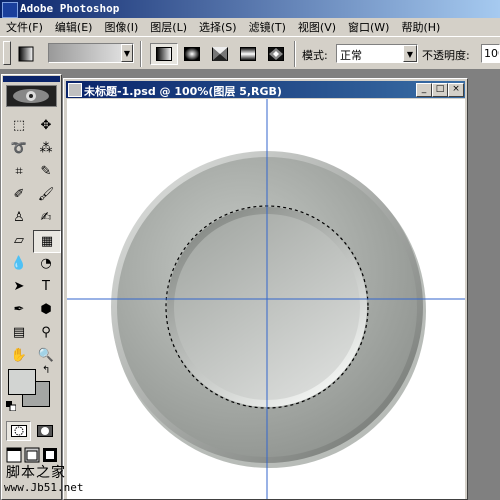 Image resolution: width=500 pixels, height=500 pixels. I want to click on lasso-tool-icon: ➰, so click(19, 148).